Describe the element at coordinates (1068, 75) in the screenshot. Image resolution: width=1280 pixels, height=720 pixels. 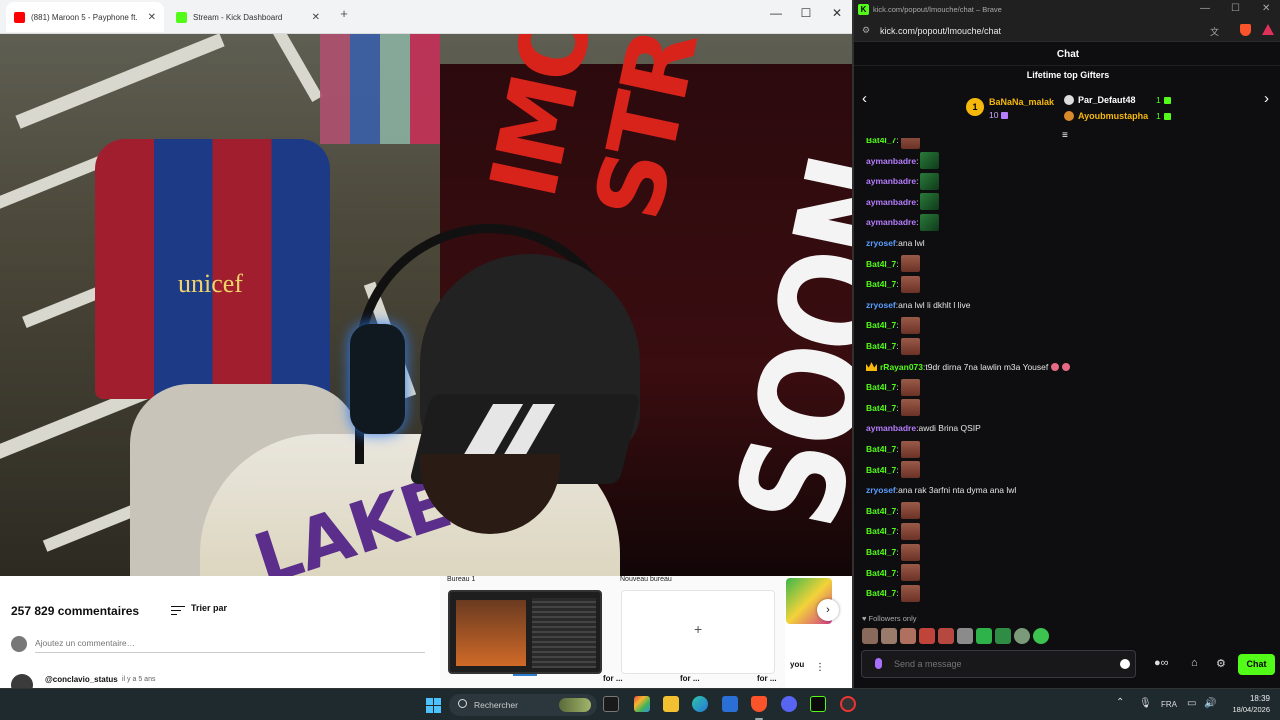
I see `top-gifters-title: Lifetime top Gifters` at that location.